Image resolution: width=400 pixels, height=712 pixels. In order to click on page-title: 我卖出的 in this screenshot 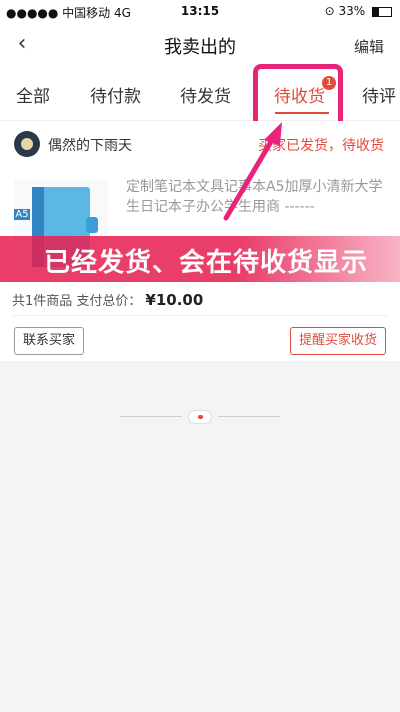, I will do `click(200, 47)`.